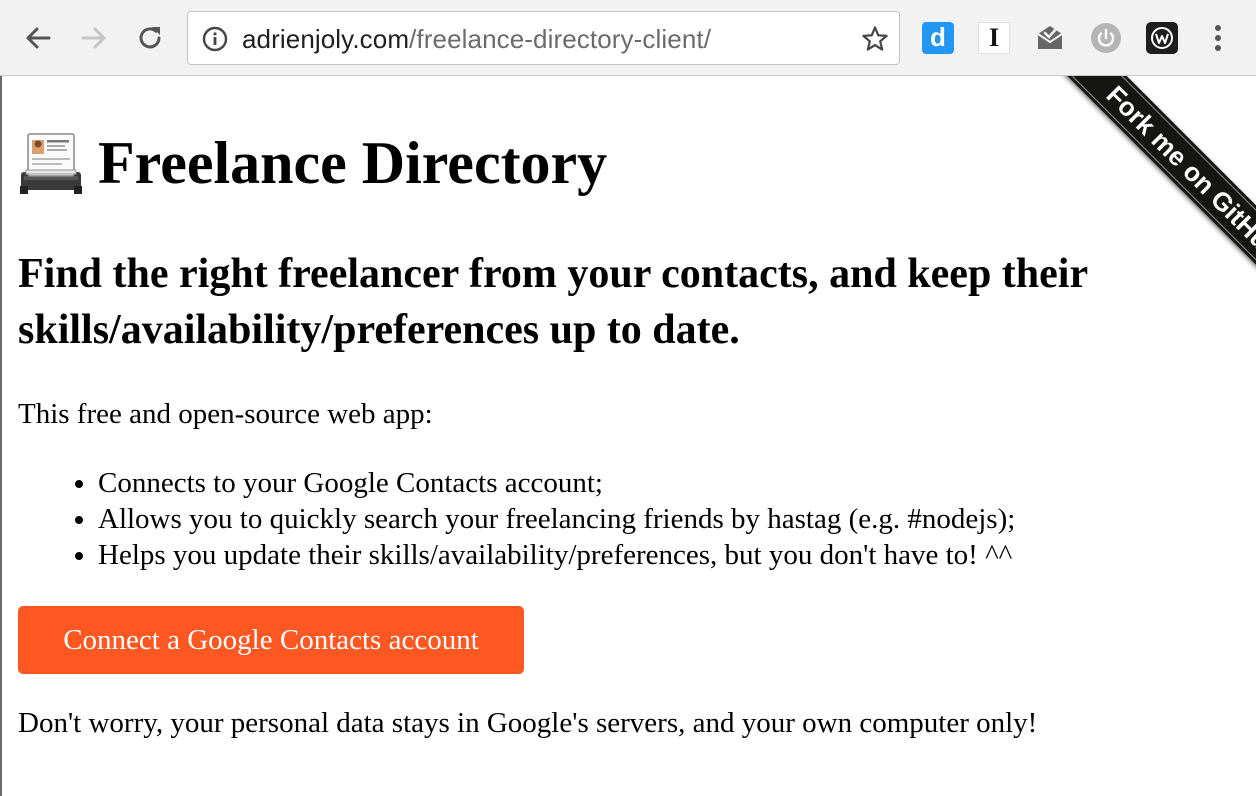 The image size is (1256, 796). I want to click on reload-button, so click(150, 38).